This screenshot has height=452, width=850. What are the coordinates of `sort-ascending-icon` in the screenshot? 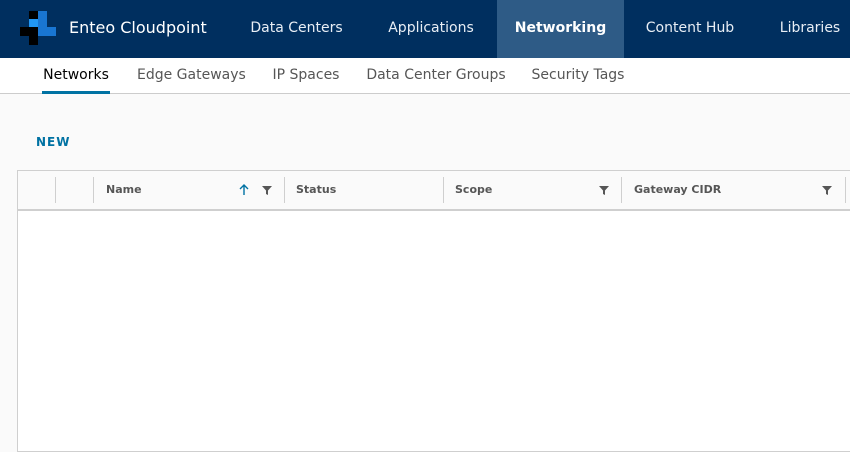 It's located at (244, 190).